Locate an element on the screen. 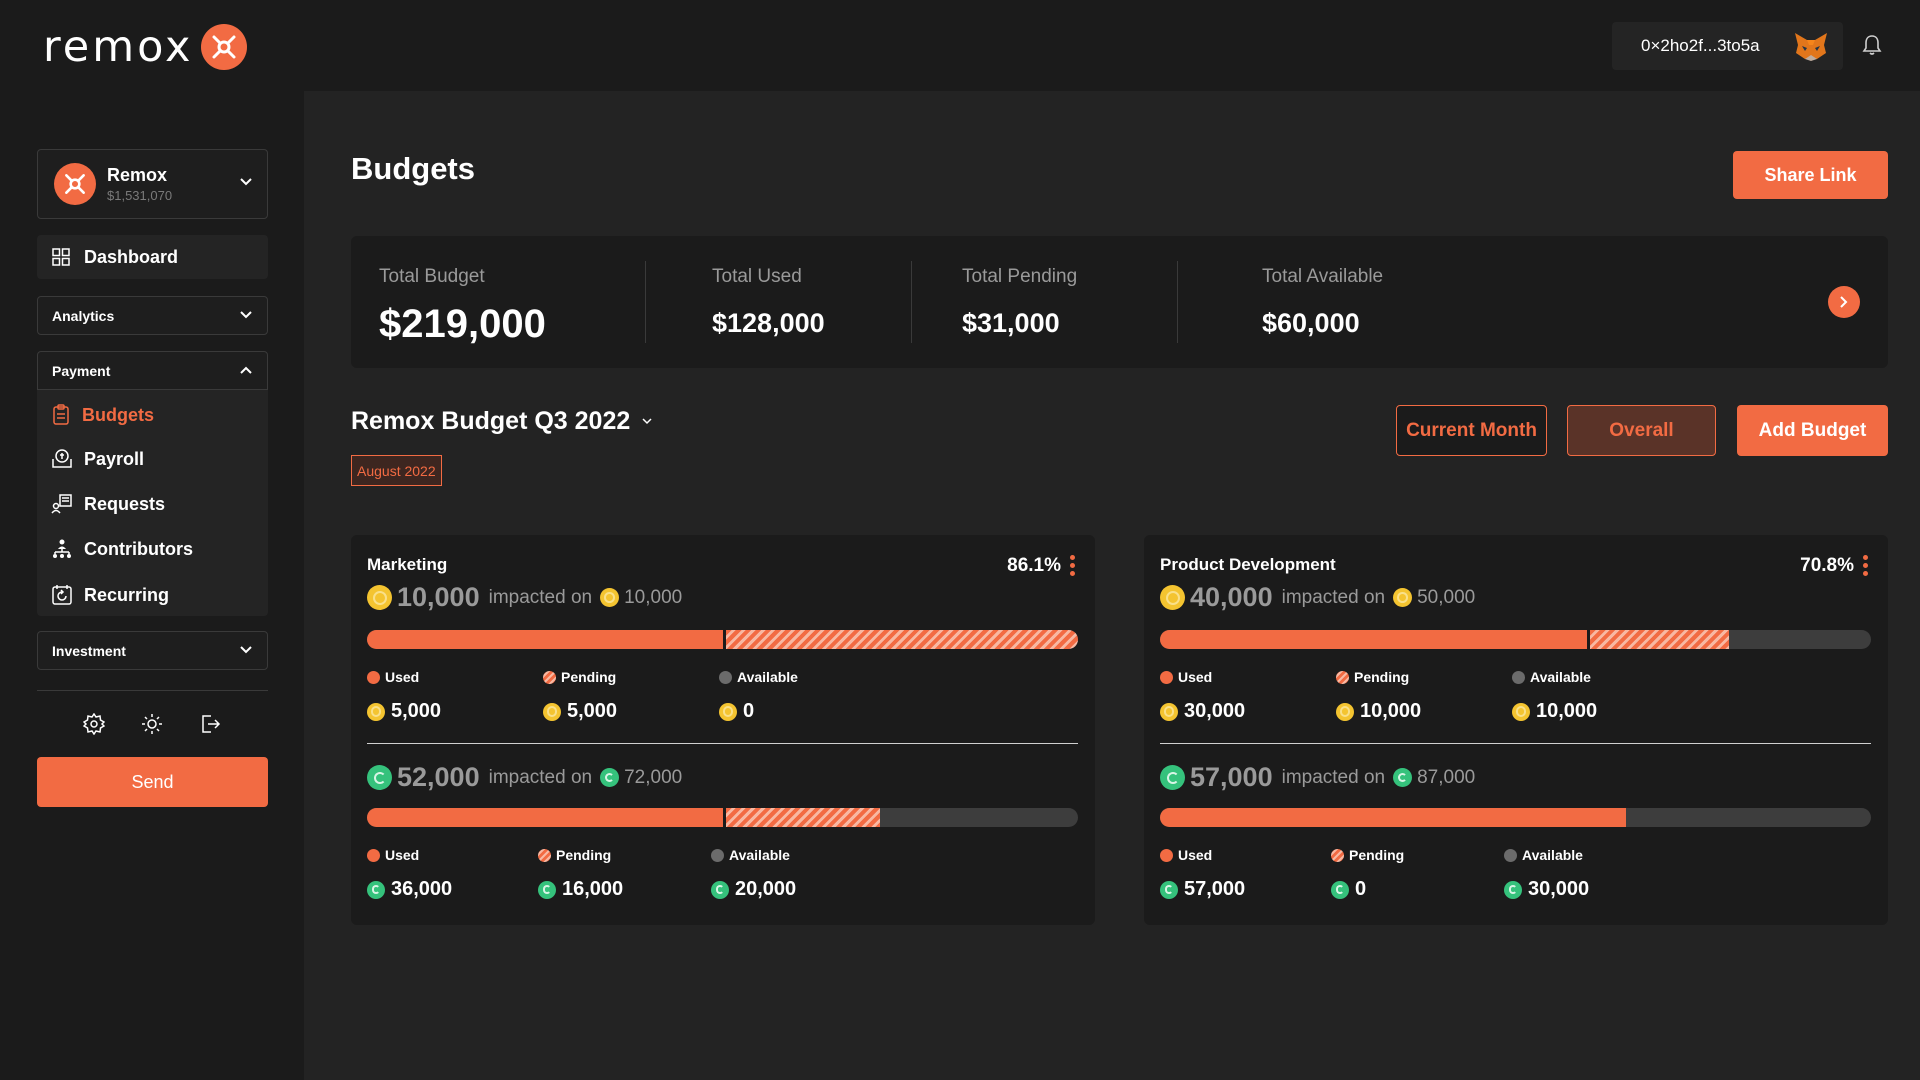  row-amount: 40,000 is located at coordinates (1231, 597).